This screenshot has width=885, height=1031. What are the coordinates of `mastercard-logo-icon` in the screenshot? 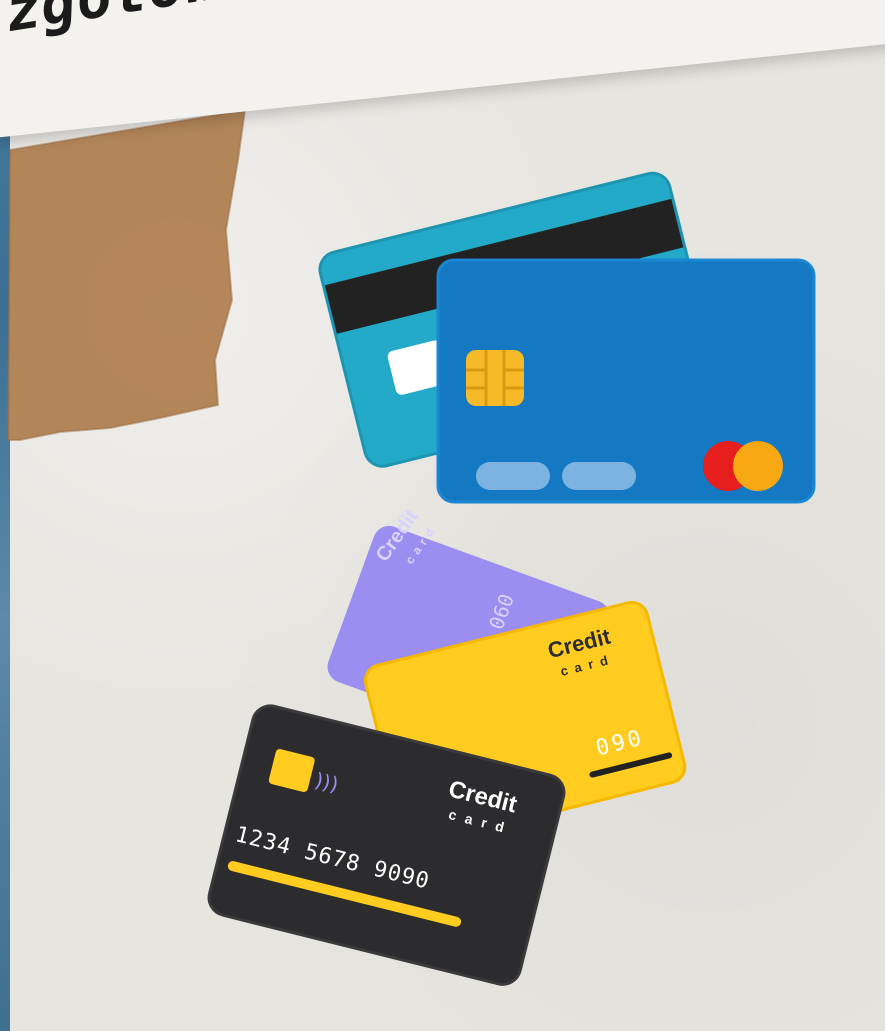 It's located at (743, 466).